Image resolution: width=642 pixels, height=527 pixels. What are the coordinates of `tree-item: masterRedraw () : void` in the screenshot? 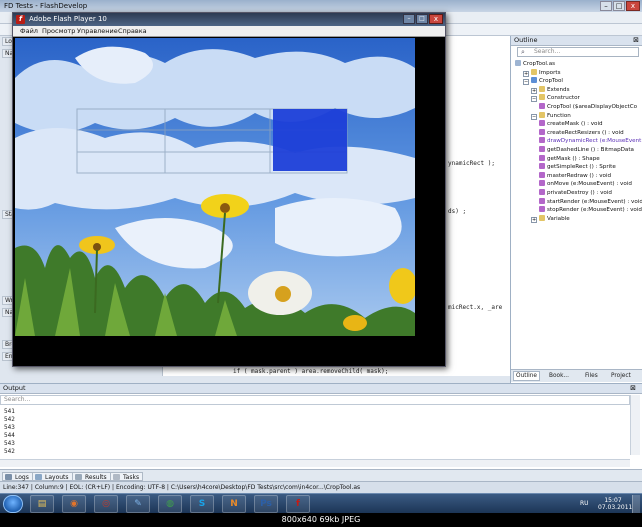 It's located at (575, 175).